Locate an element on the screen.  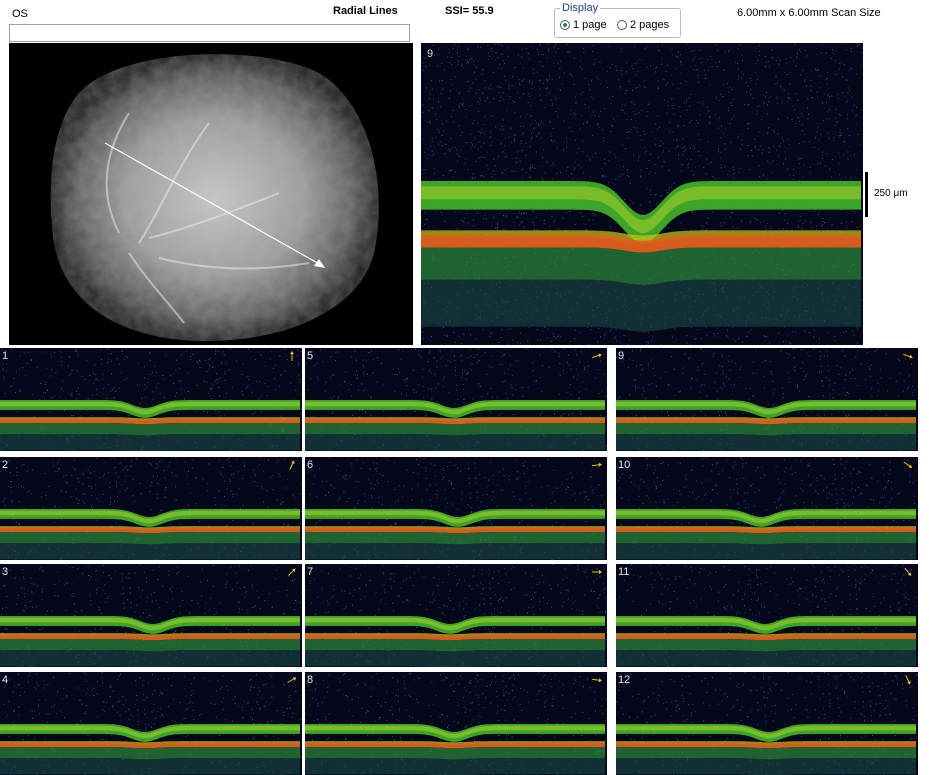
thumbnail-number: 8 is located at coordinates (310, 680).